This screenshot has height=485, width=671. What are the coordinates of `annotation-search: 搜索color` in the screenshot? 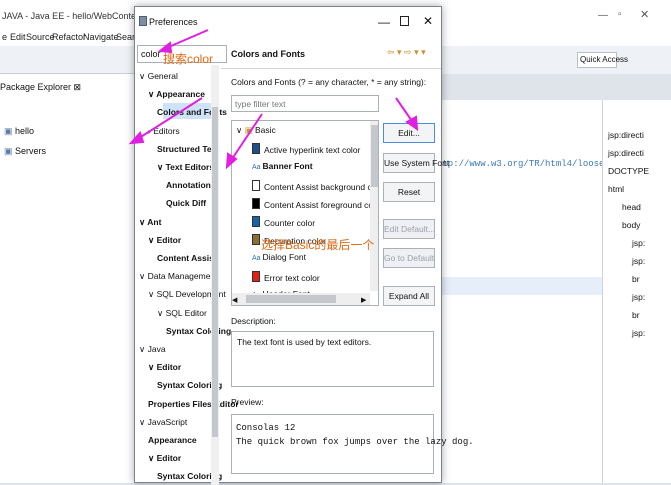 It's located at (188, 59).